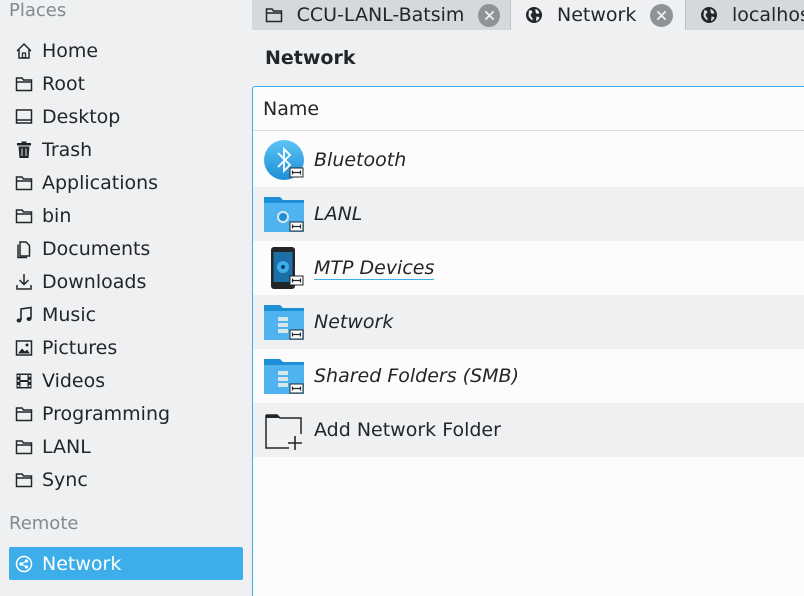  What do you see at coordinates (285, 268) in the screenshot?
I see `mtp-device-icon` at bounding box center [285, 268].